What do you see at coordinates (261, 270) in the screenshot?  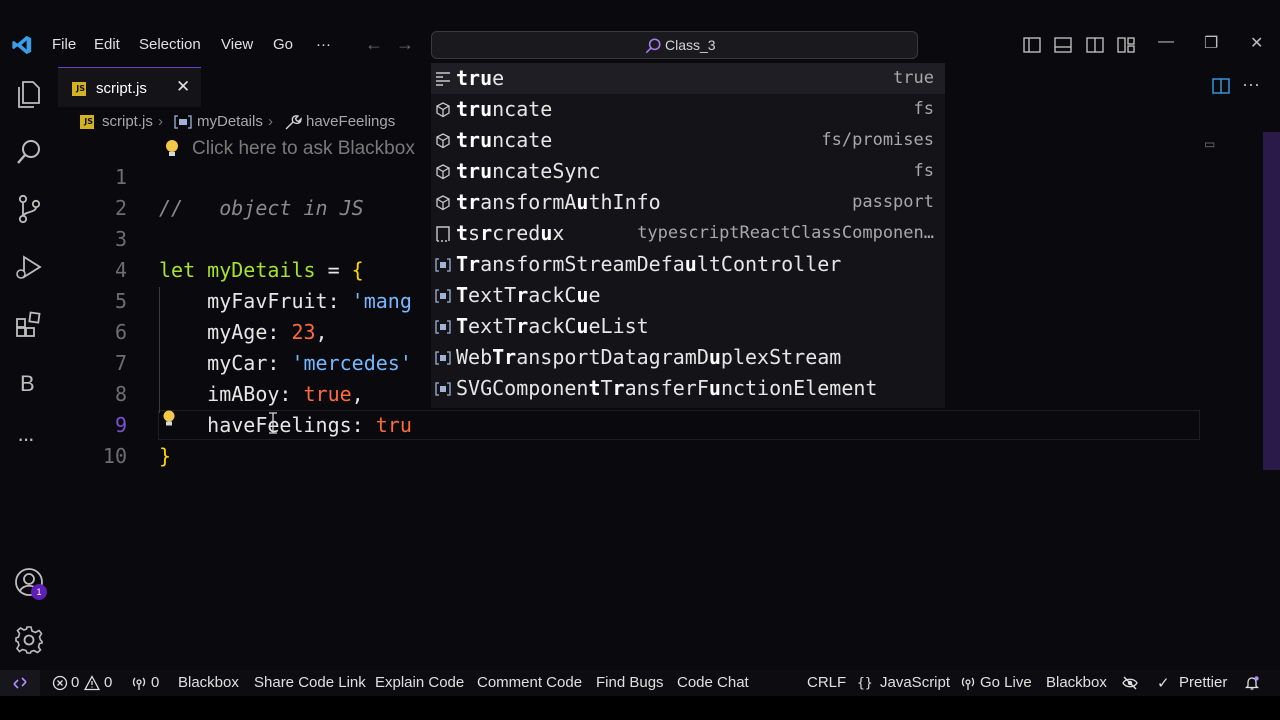 I see `code-line: let myDetails = {` at bounding box center [261, 270].